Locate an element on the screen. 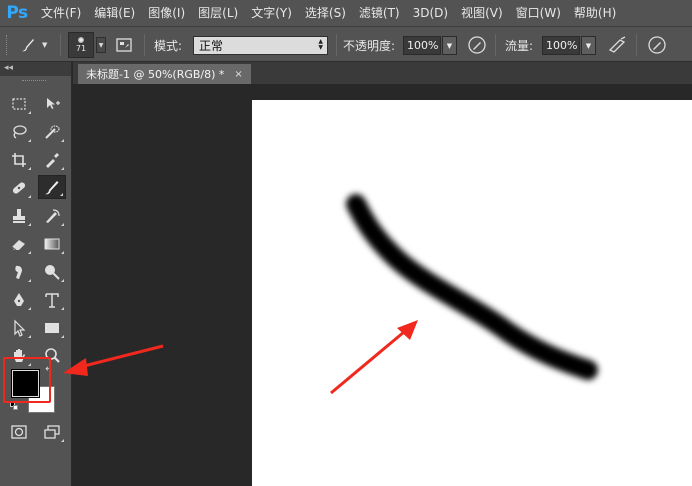 This screenshot has height=486, width=692. pressure-opacity-icon is located at coordinates (477, 45).